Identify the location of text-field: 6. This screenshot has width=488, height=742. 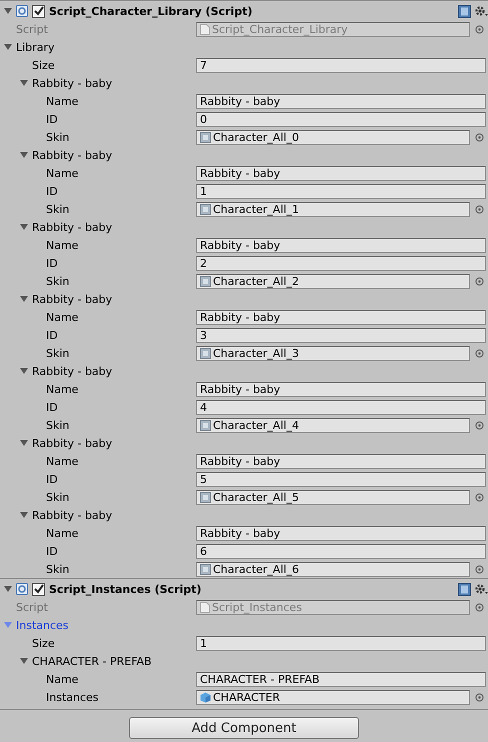
(341, 551).